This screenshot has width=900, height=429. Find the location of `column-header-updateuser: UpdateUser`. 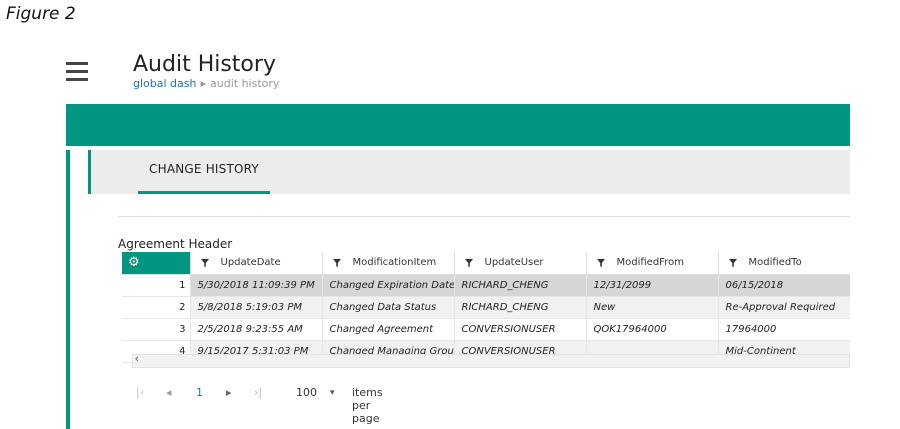

column-header-updateuser: UpdateUser is located at coordinates (519, 263).